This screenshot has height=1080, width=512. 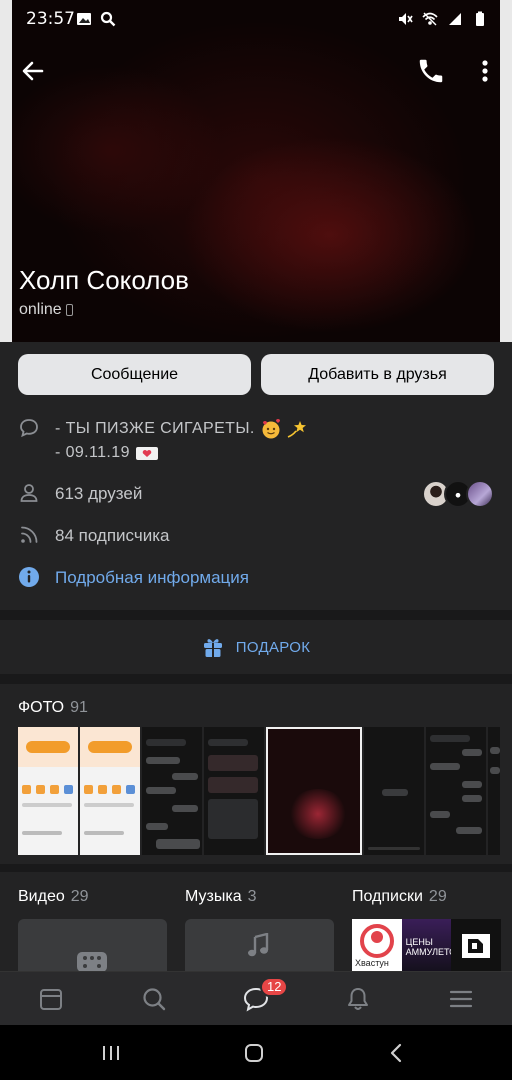 I want to click on system-back-icon, so click(x=397, y=1053).